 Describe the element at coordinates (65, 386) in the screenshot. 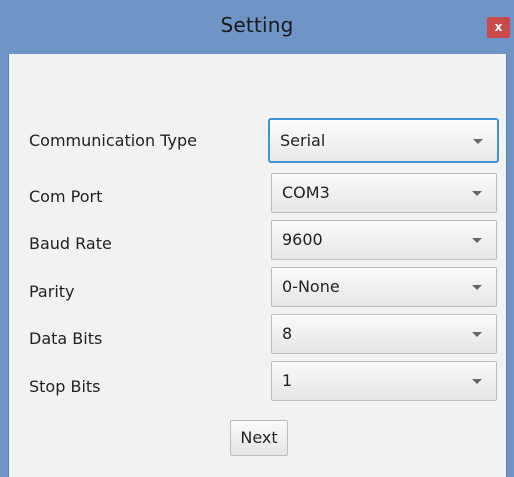

I see `stop-bits-label: Stop Bits` at that location.